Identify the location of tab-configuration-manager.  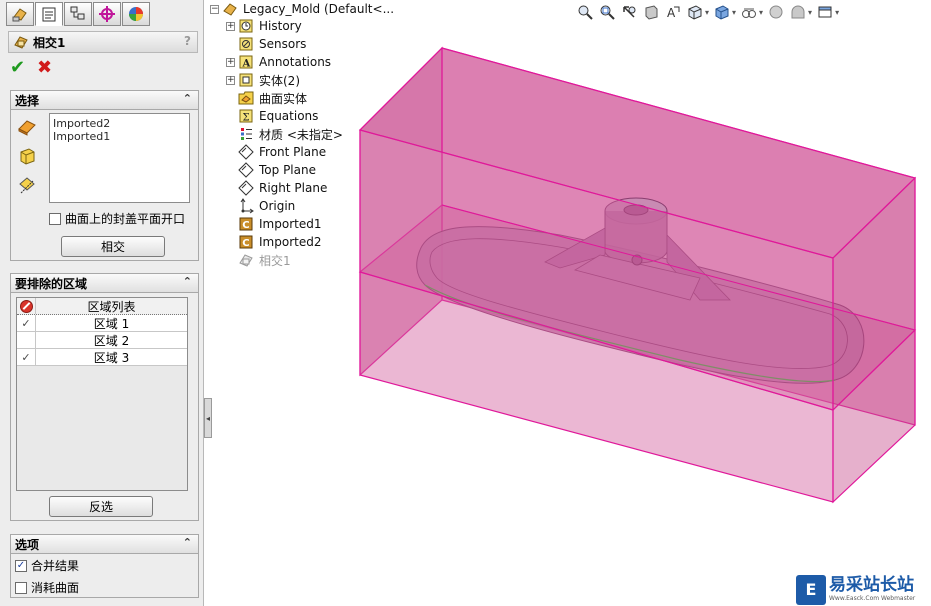
(78, 14).